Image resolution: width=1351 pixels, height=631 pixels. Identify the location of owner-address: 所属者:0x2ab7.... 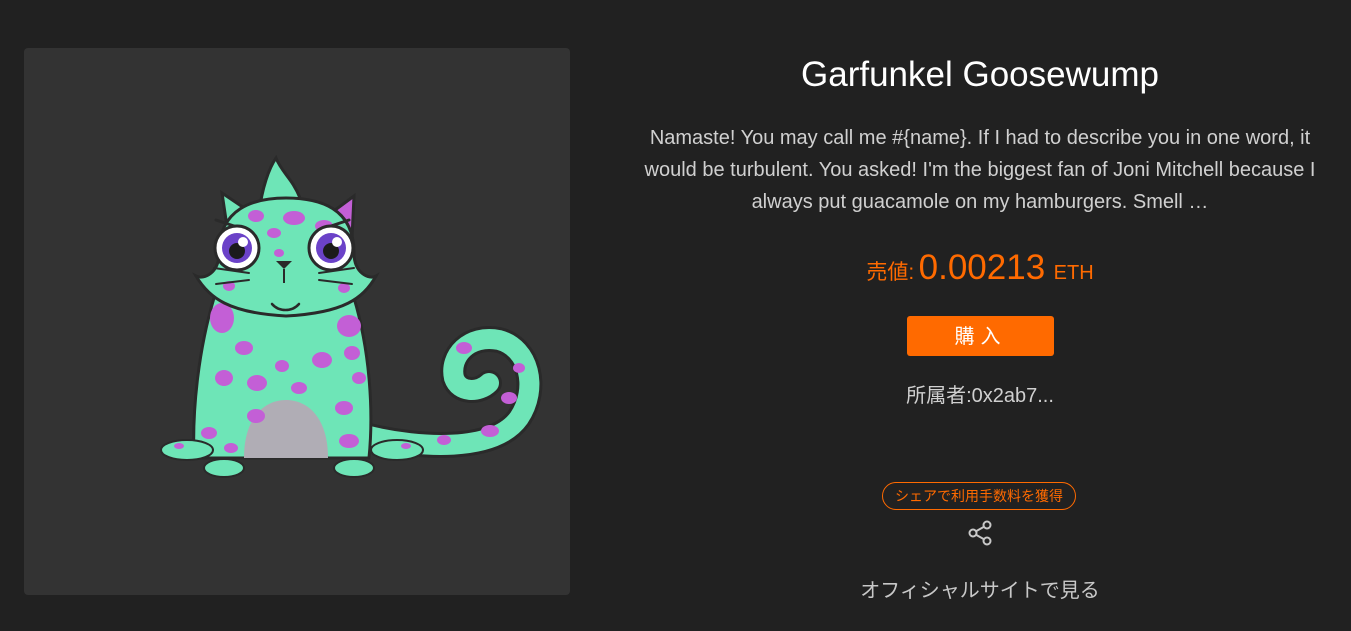
(980, 396).